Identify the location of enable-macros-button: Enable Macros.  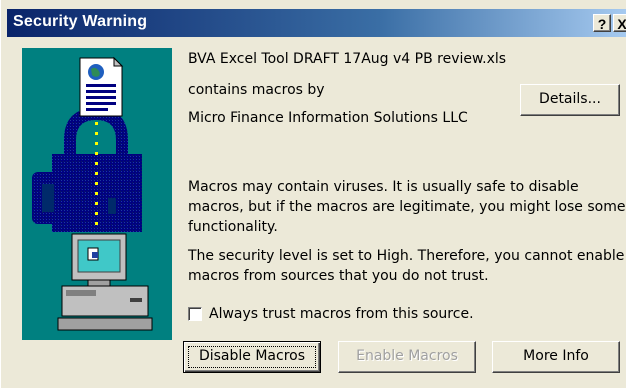
(407, 357).